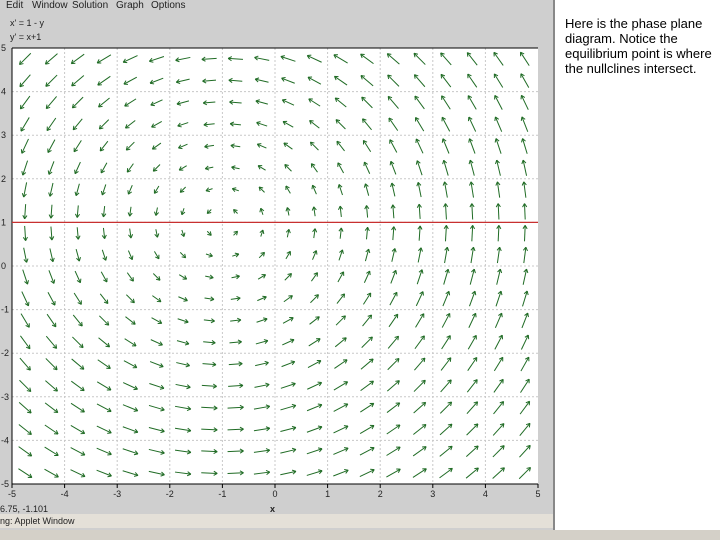 The image size is (720, 540). I want to click on menu-window: Window, so click(50, 5).